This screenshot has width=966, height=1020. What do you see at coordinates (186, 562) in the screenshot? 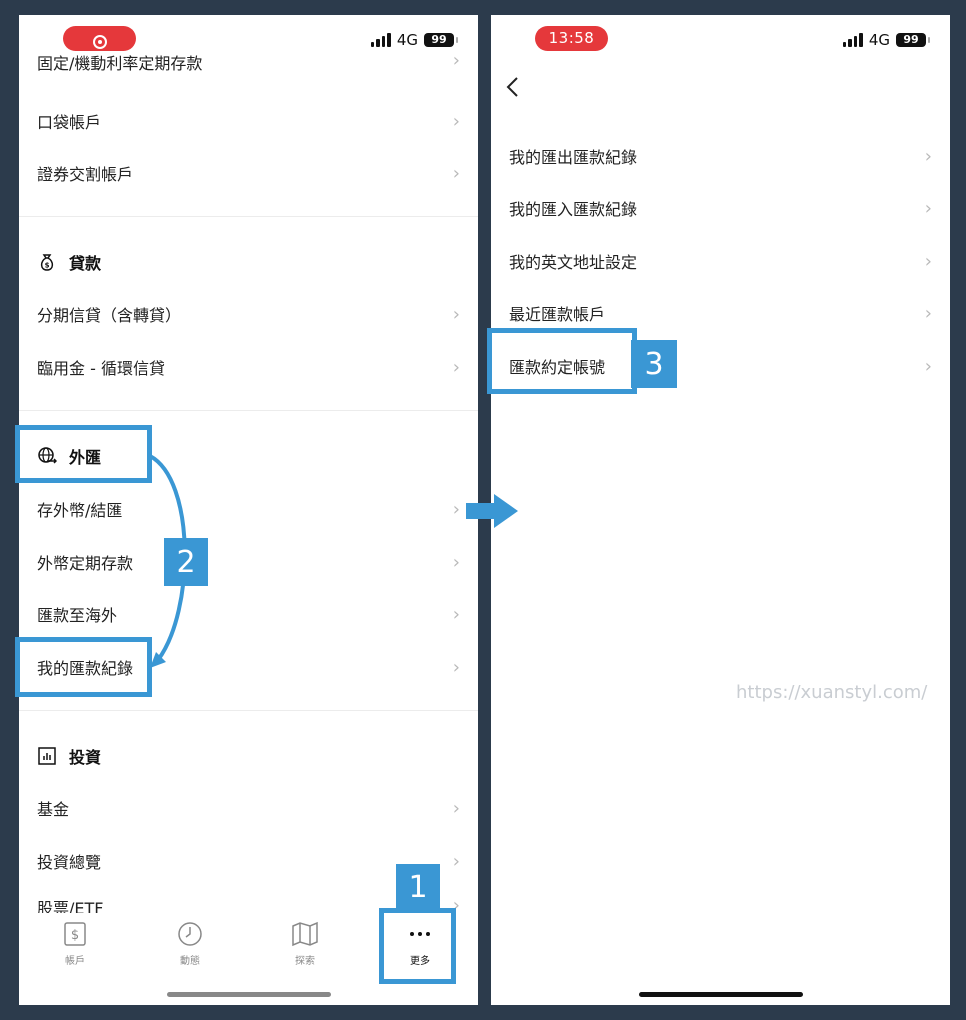
I see `step-badge-2: 2` at bounding box center [186, 562].